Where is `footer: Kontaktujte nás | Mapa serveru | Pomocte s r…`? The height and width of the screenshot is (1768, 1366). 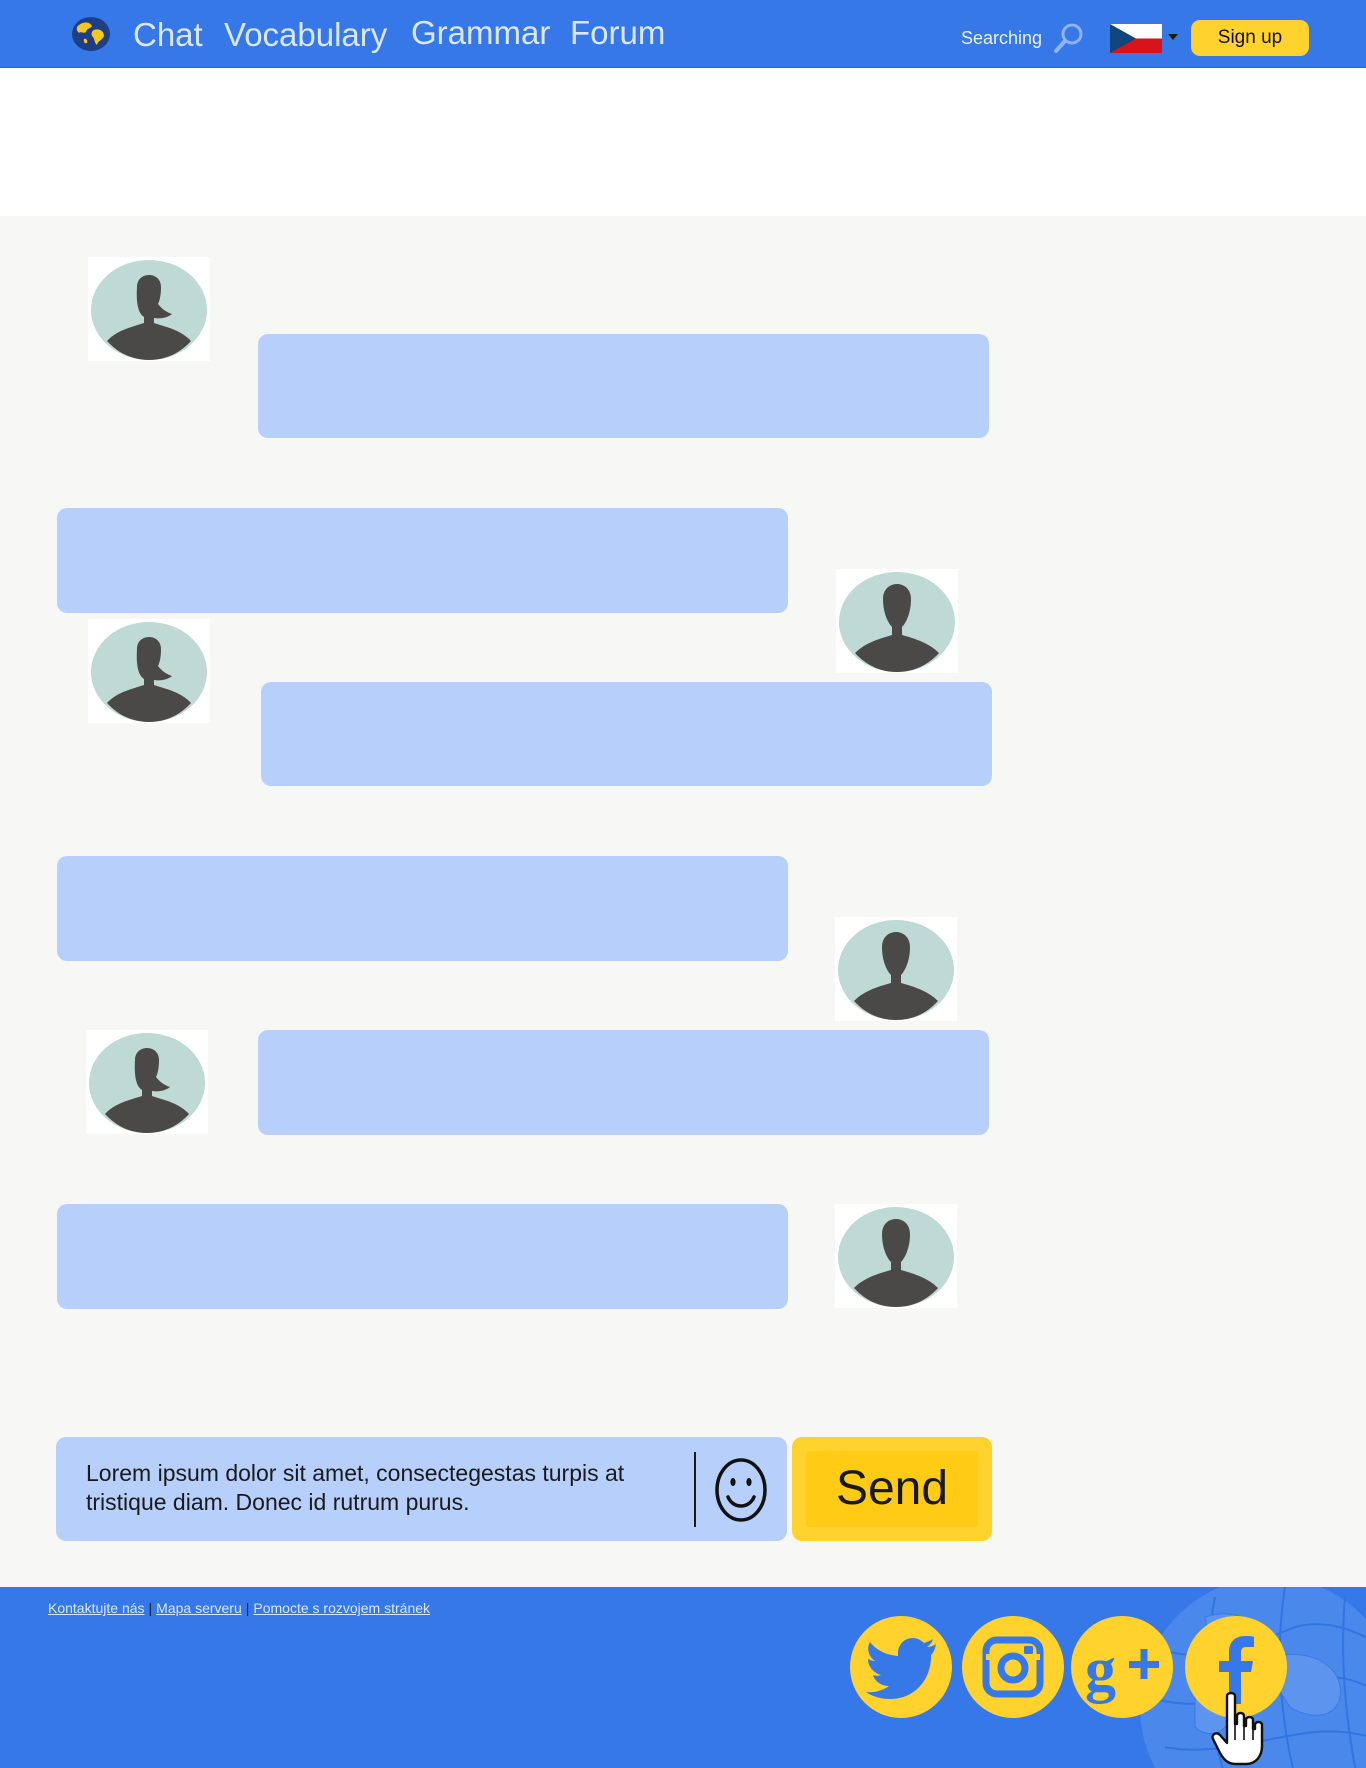
footer: Kontaktujte nás | Mapa serveru | Pomocte s r… is located at coordinates (683, 1677).